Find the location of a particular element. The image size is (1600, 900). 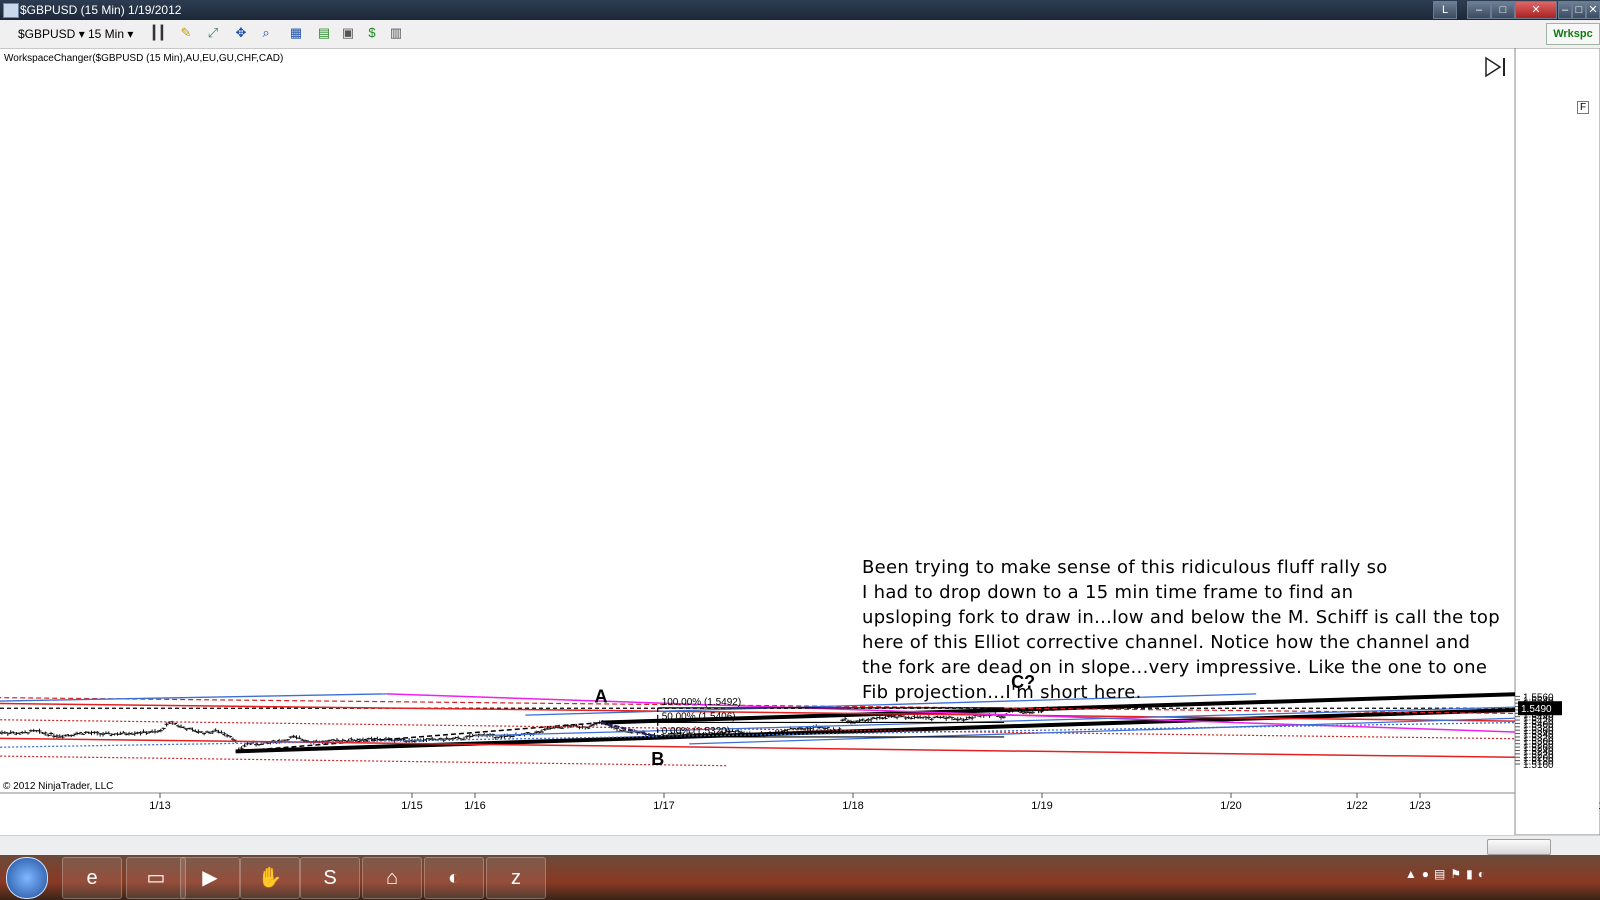

collapse-toggle: F is located at coordinates (1583, 107).